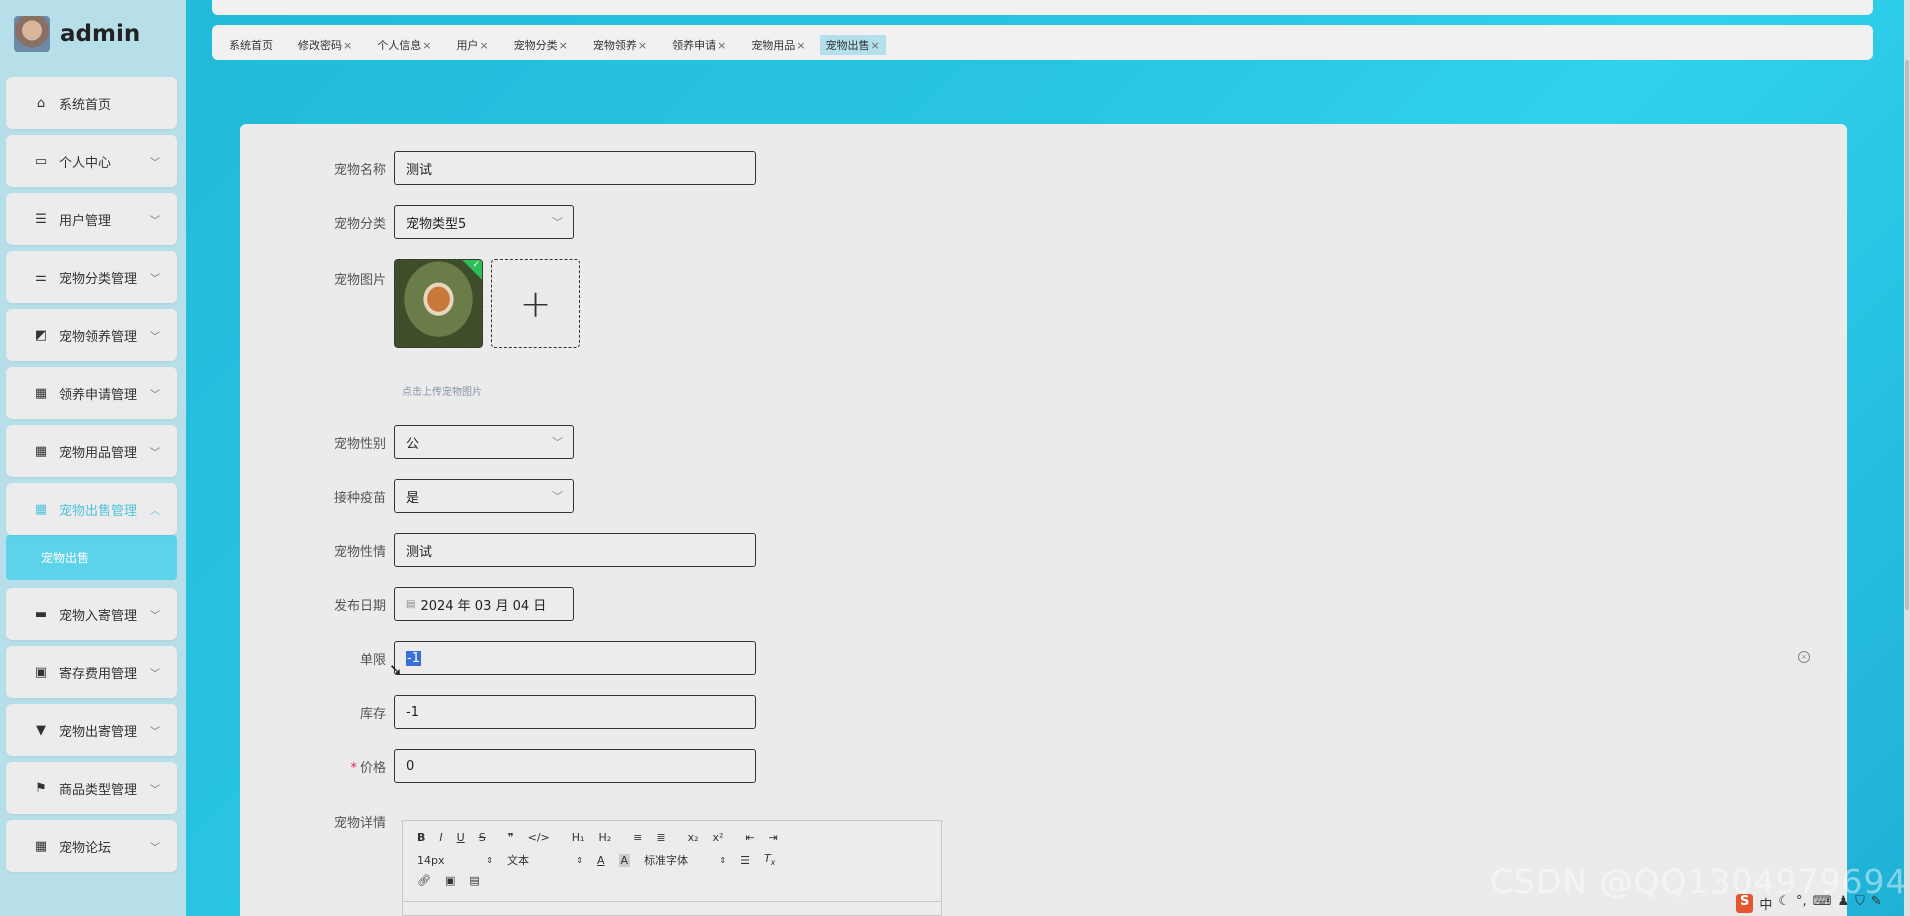 Image resolution: width=1910 pixels, height=916 pixels. What do you see at coordinates (91, 335) in the screenshot?
I see `sidebar-item-pet-adoption: ◩ 宠物领养管理 ﹀` at bounding box center [91, 335].